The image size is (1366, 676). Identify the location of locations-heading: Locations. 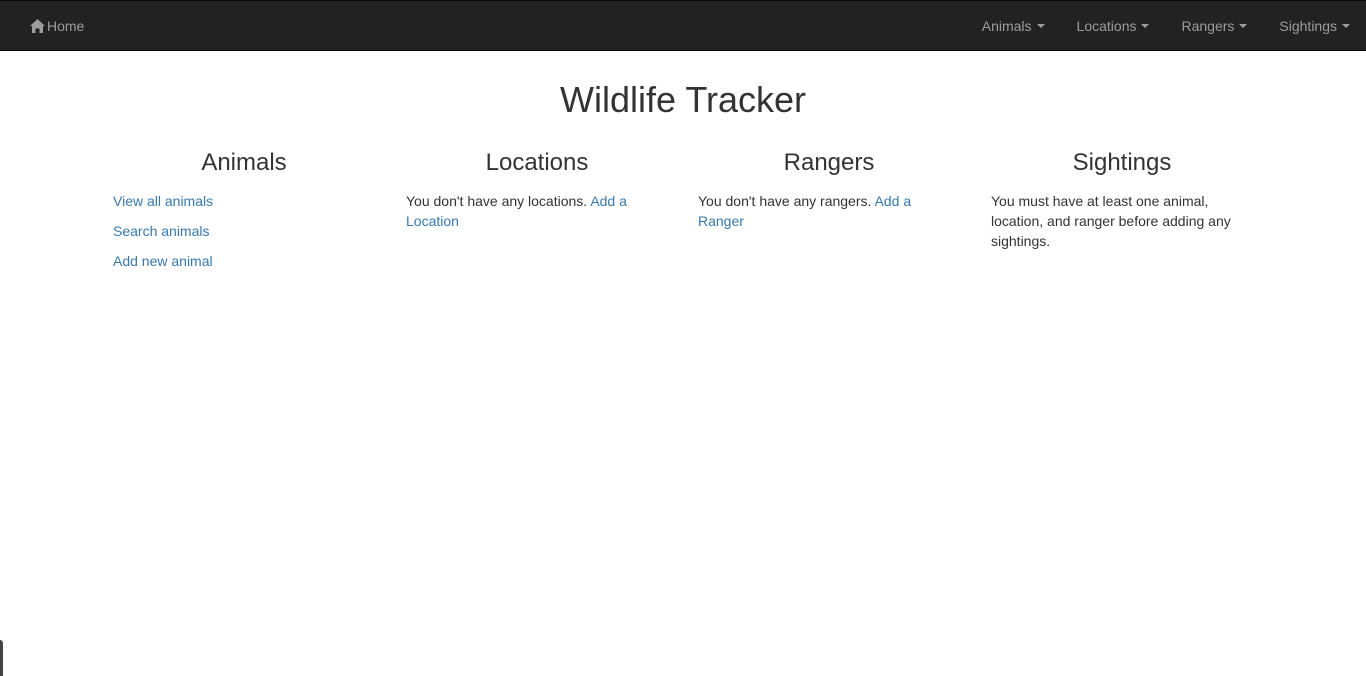
(537, 162).